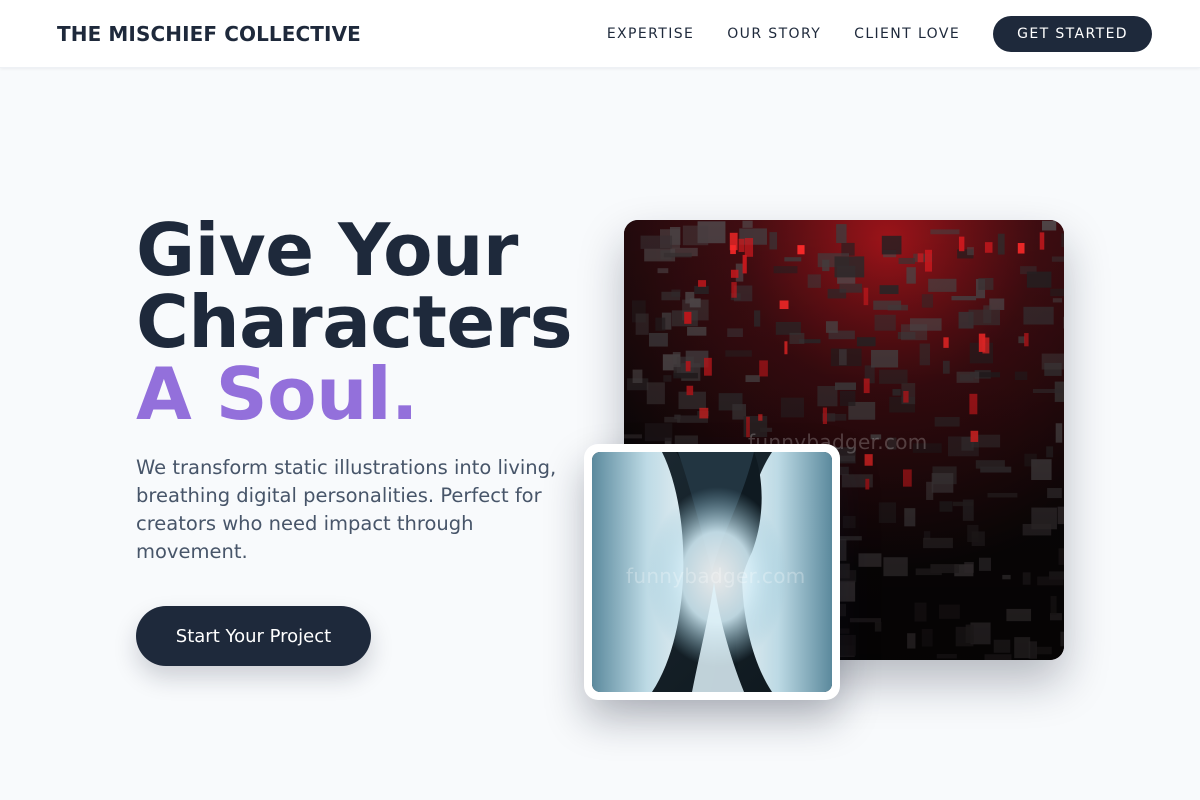 Image resolution: width=1200 pixels, height=800 pixels. What do you see at coordinates (277, 394) in the screenshot?
I see `headline-accent: A Soul.` at bounding box center [277, 394].